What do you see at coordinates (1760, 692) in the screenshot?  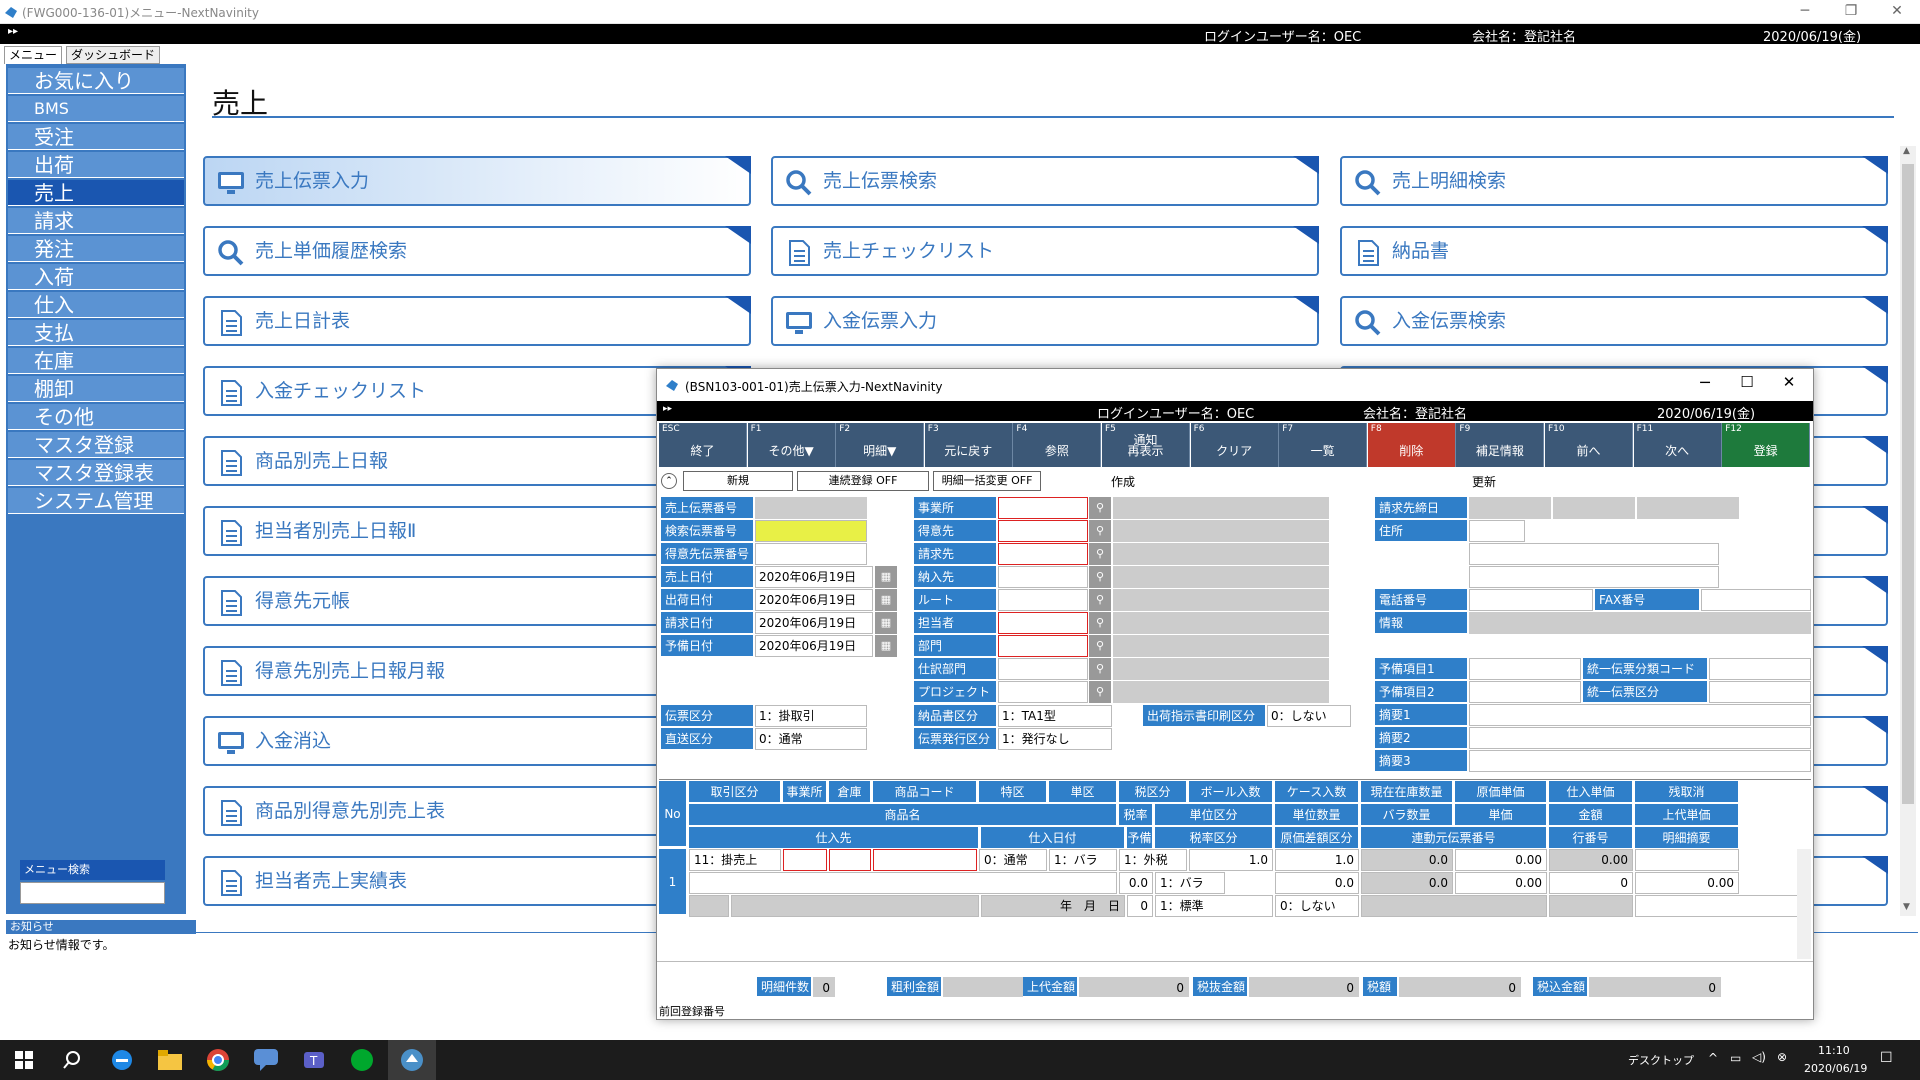 I see `toitsu-kubun-field` at bounding box center [1760, 692].